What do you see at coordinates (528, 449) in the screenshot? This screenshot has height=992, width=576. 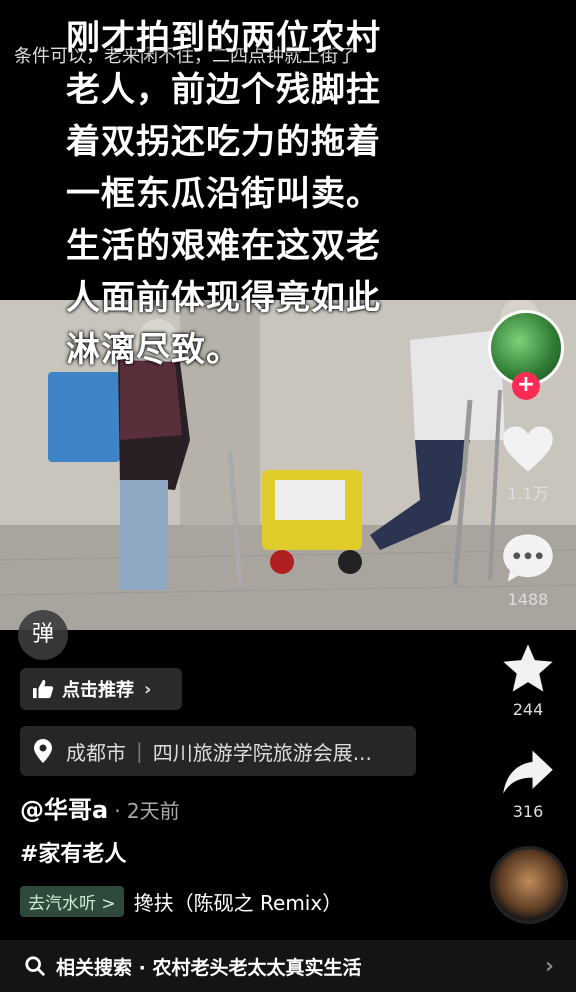 I see `heart-icon` at bounding box center [528, 449].